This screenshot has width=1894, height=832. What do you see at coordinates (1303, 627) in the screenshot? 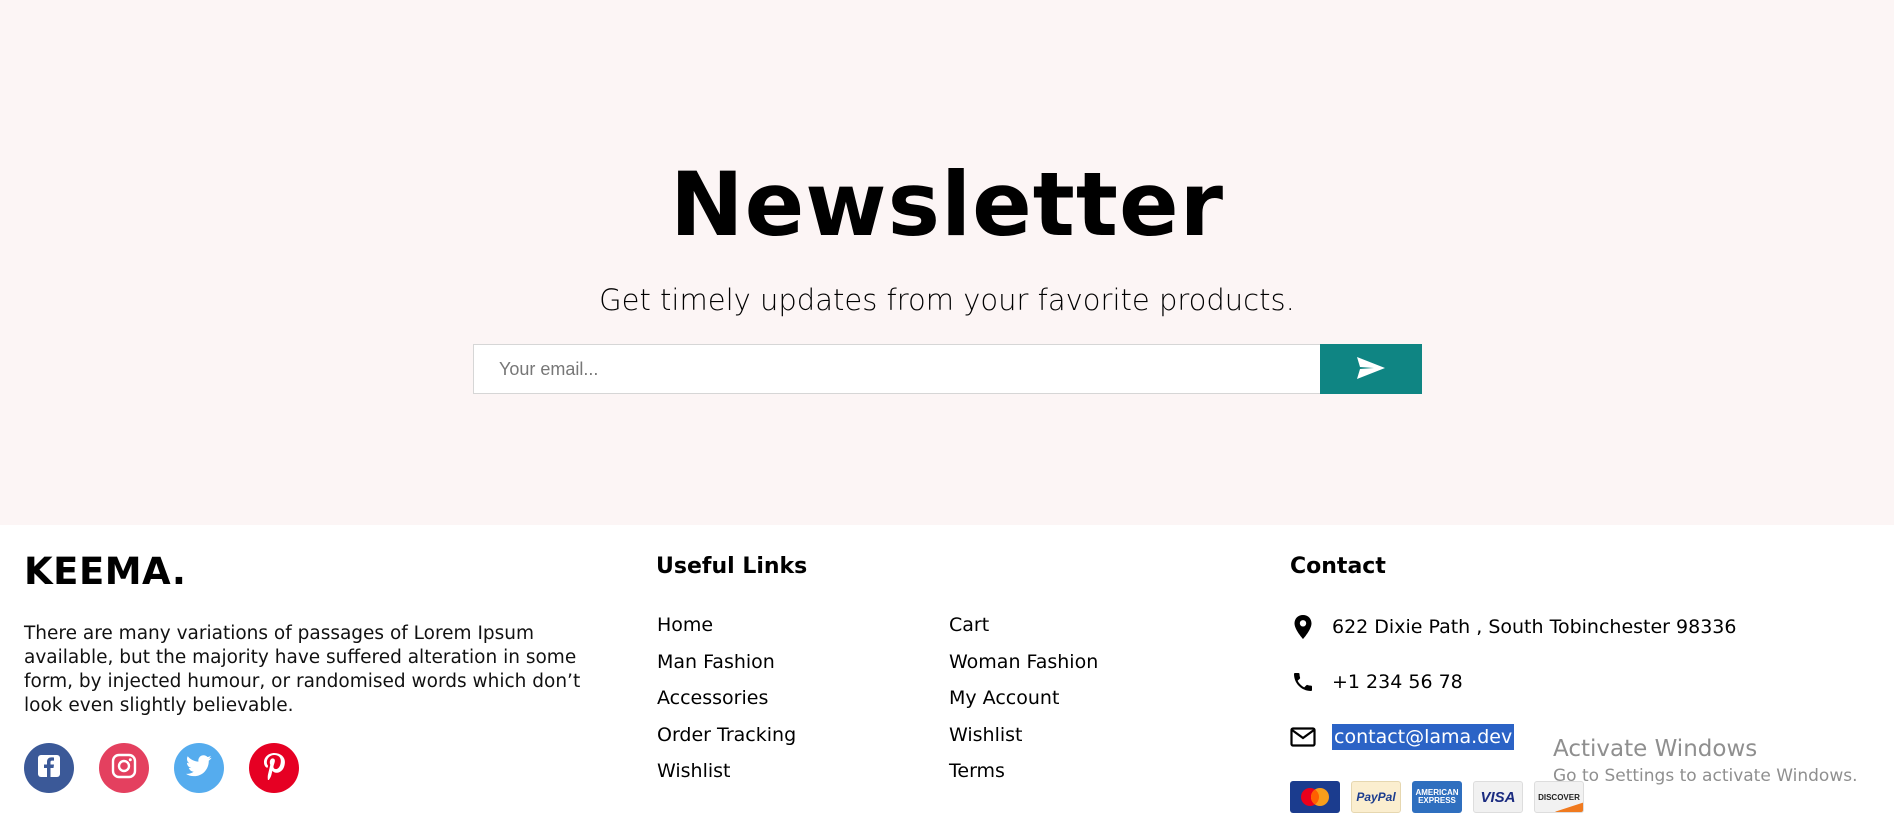
I see `location-pin-icon` at bounding box center [1303, 627].